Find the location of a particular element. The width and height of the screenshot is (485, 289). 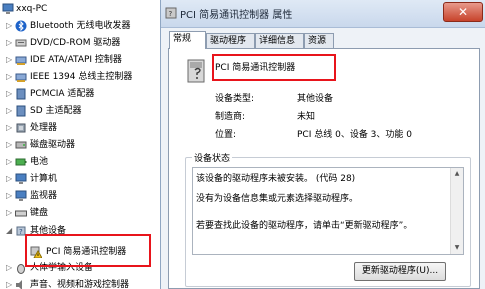

tree-item-bluetooth: ▷ Bluetooth 无线电收发器 is located at coordinates (68, 26).